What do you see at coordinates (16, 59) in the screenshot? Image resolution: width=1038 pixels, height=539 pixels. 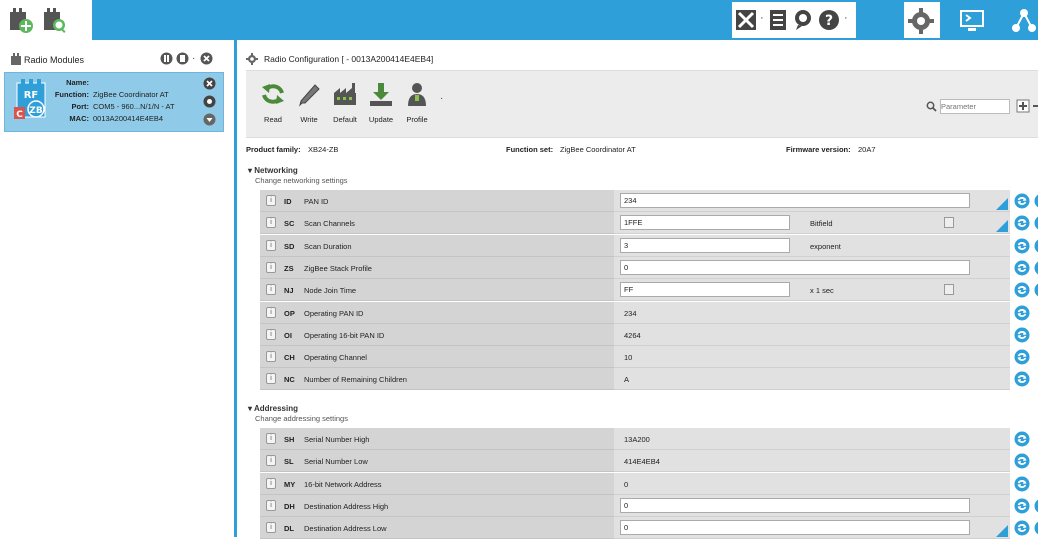 I see `radio-module-icon` at bounding box center [16, 59].